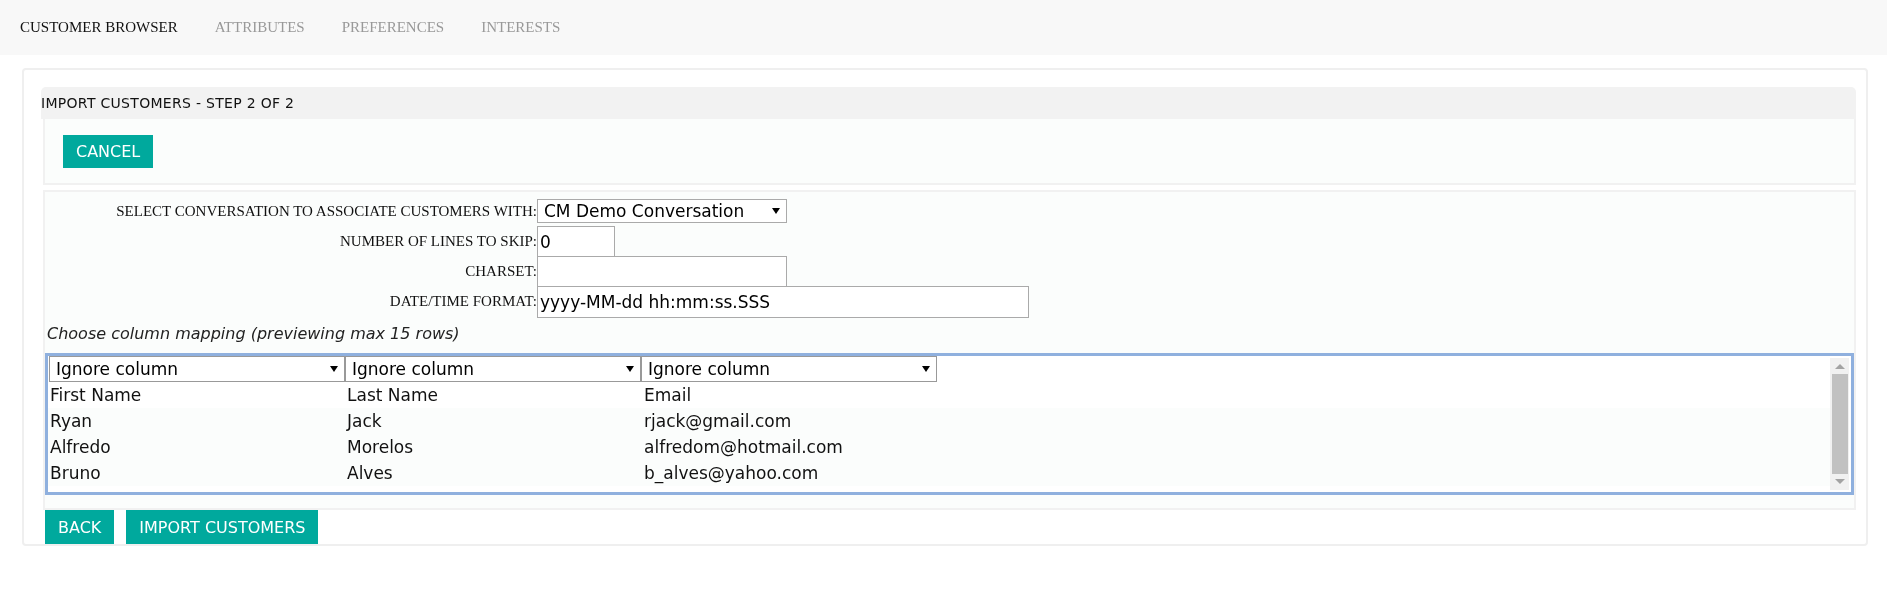  What do you see at coordinates (96, 395) in the screenshot?
I see `table-cell-text: First Name` at bounding box center [96, 395].